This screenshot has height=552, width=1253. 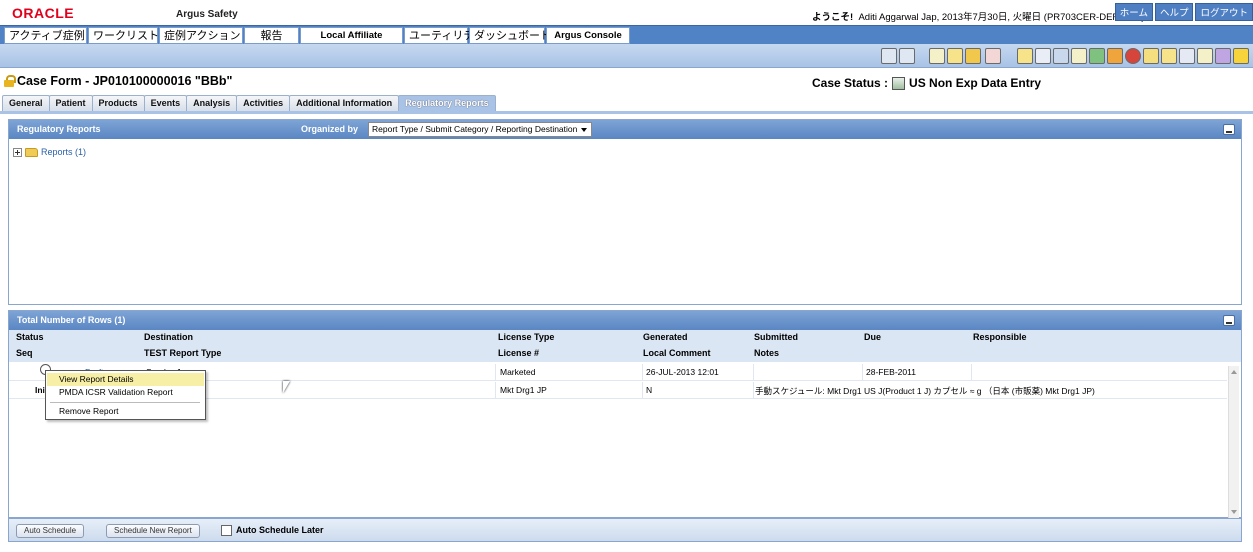 I want to click on organized-by-label: Organized by, so click(x=330, y=129).